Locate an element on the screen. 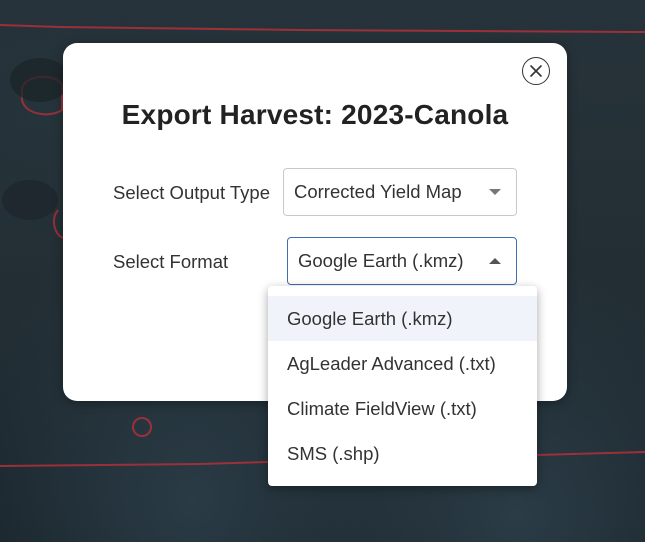 This screenshot has width=645, height=542. caret-down-icon is located at coordinates (495, 192).